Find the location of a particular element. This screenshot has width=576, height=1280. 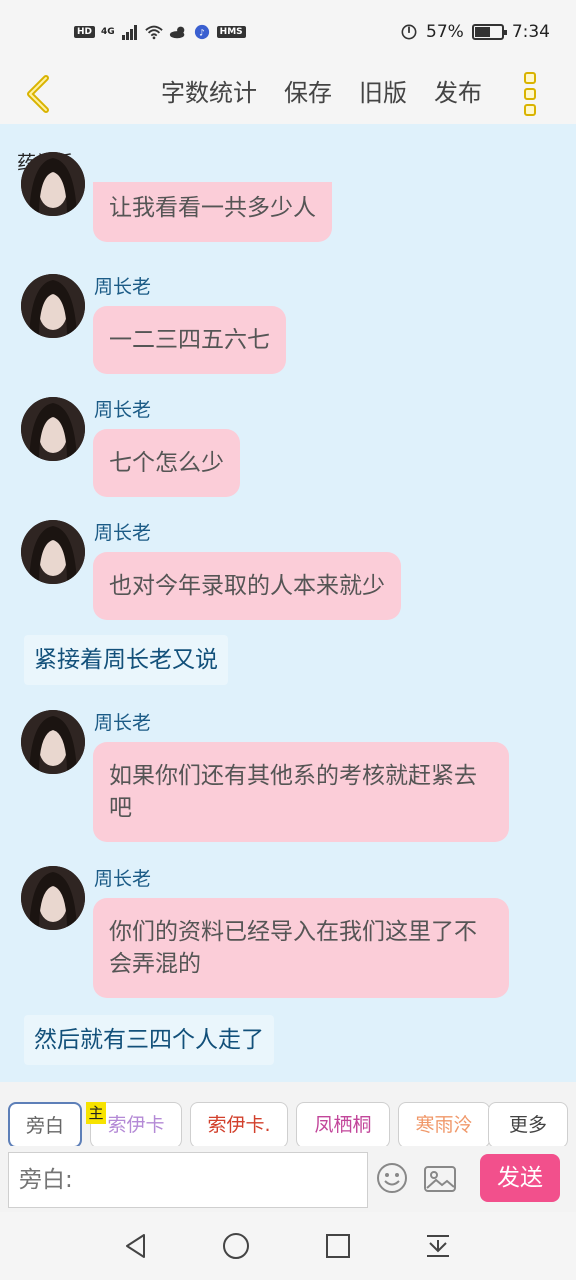

old-version-button: 旧版 is located at coordinates (383, 93).